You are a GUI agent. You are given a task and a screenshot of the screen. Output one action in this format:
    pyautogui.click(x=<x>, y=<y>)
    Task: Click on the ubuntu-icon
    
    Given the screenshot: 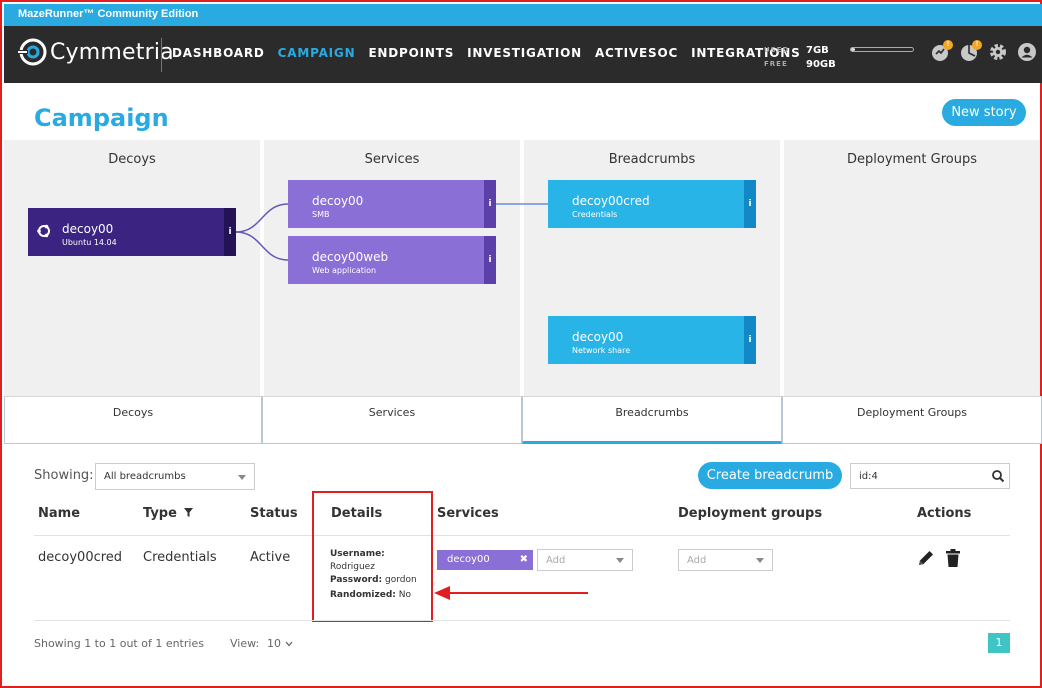 What is the action you would take?
    pyautogui.click(x=43, y=231)
    